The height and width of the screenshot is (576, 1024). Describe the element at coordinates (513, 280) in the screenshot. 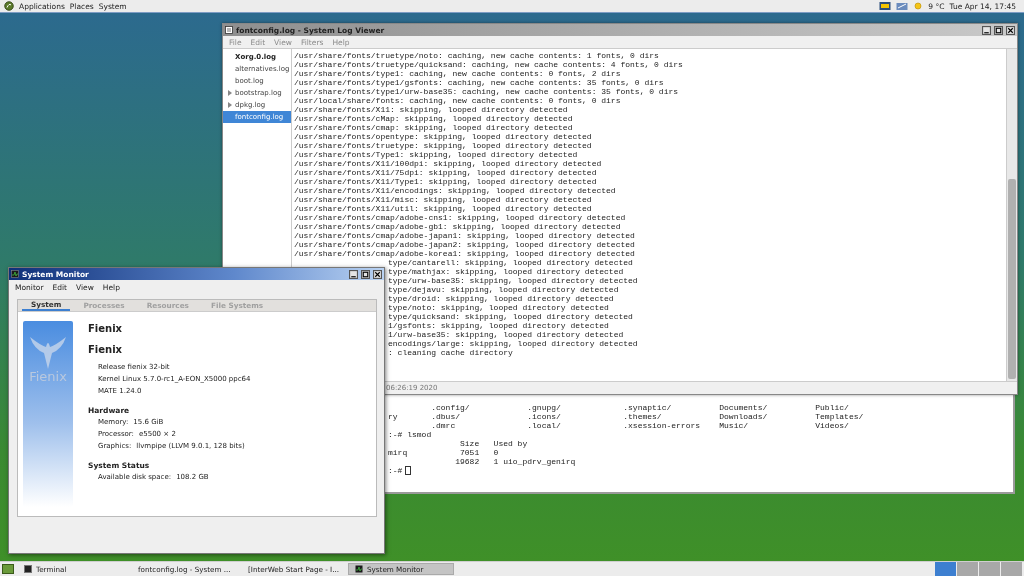

I see `log-line: type/urw-base35: skipping, looped directory detected` at that location.